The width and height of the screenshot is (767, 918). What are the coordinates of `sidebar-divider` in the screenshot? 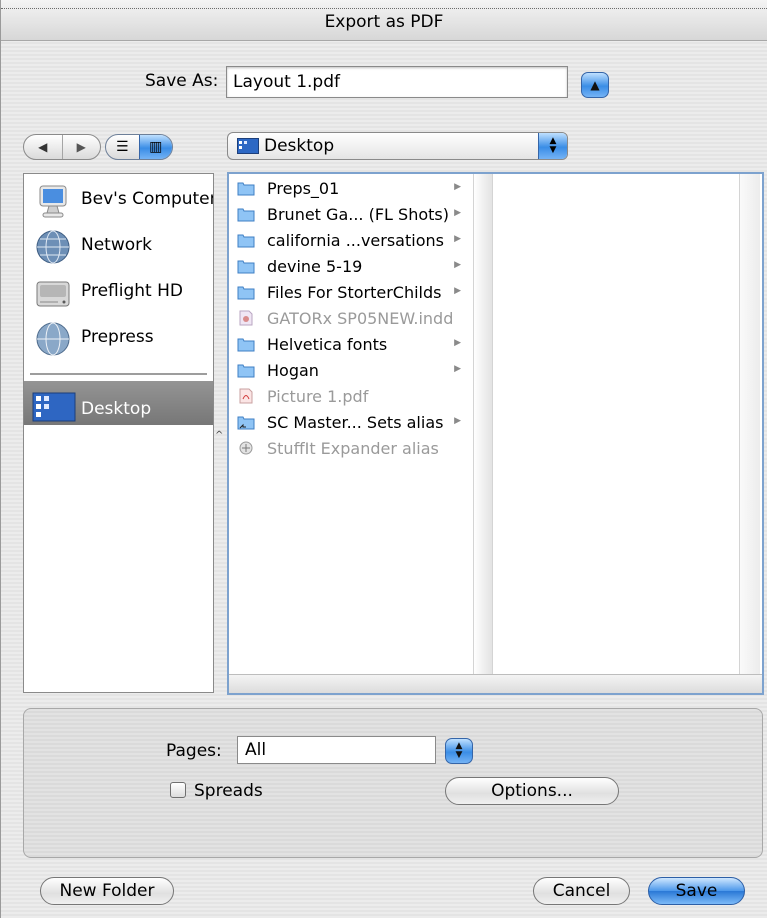 It's located at (118, 374).